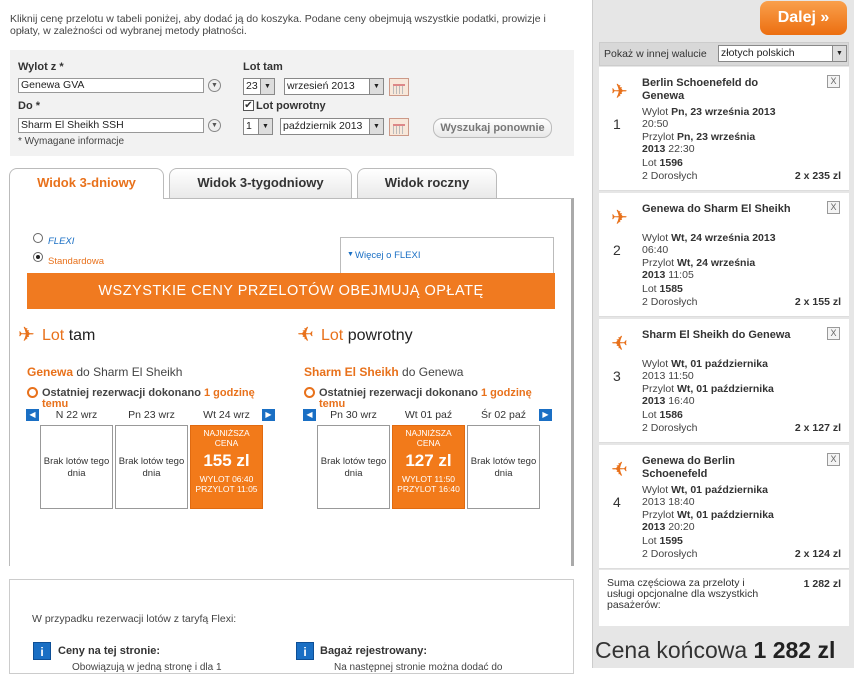 The image size is (854, 674). I want to click on outbound-month-select: wrzesień 2013 ▼, so click(334, 86).